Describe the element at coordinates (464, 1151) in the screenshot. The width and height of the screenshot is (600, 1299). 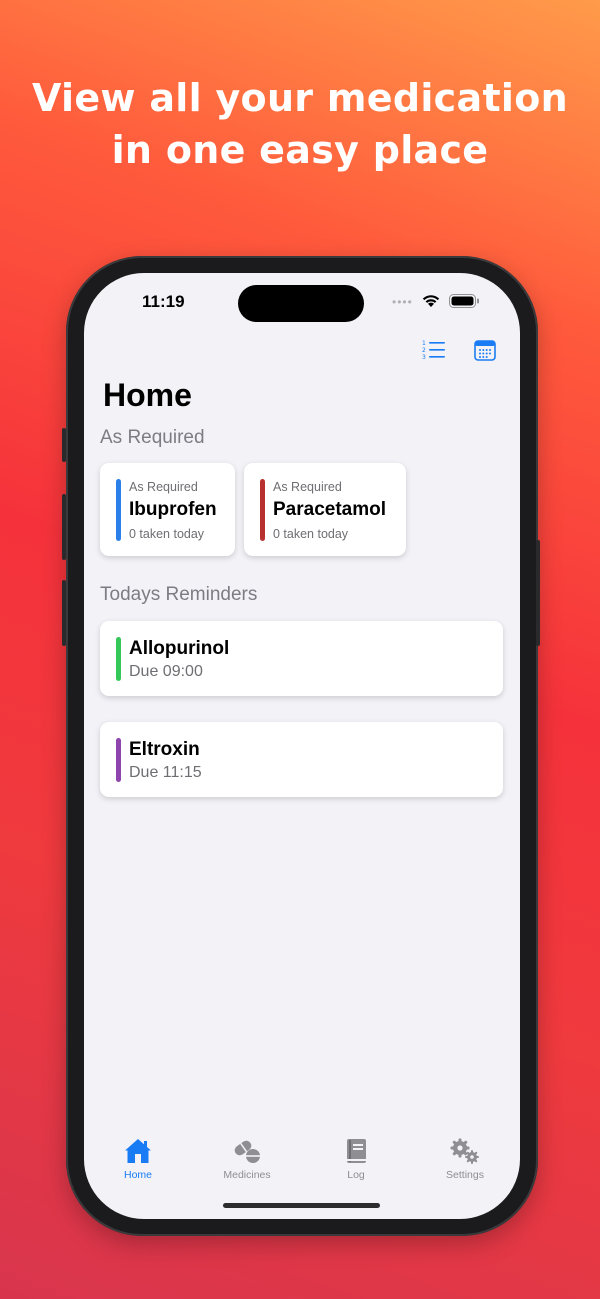
I see `gears-icon` at that location.